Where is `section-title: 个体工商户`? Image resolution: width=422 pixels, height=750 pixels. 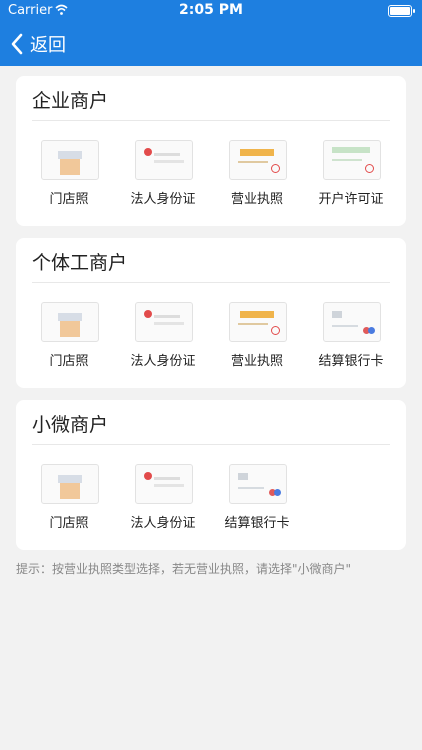 section-title: 个体工商户 is located at coordinates (80, 263).